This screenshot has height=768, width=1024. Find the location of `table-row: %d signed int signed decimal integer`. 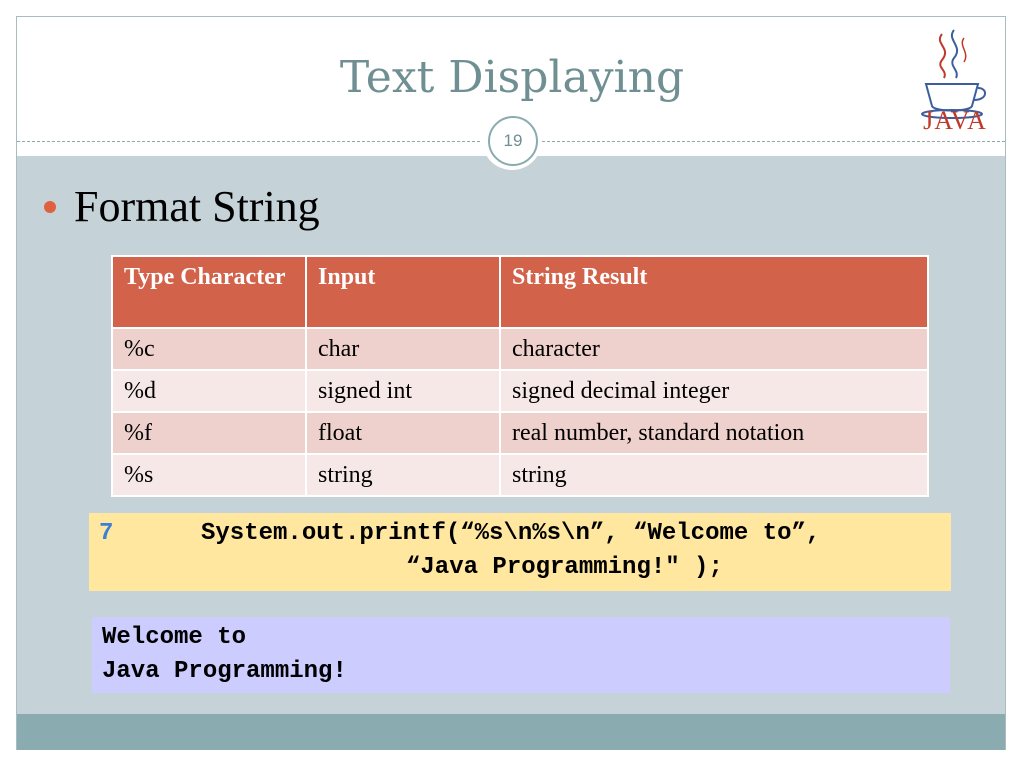

table-row: %d signed int signed decimal integer is located at coordinates (520, 391).